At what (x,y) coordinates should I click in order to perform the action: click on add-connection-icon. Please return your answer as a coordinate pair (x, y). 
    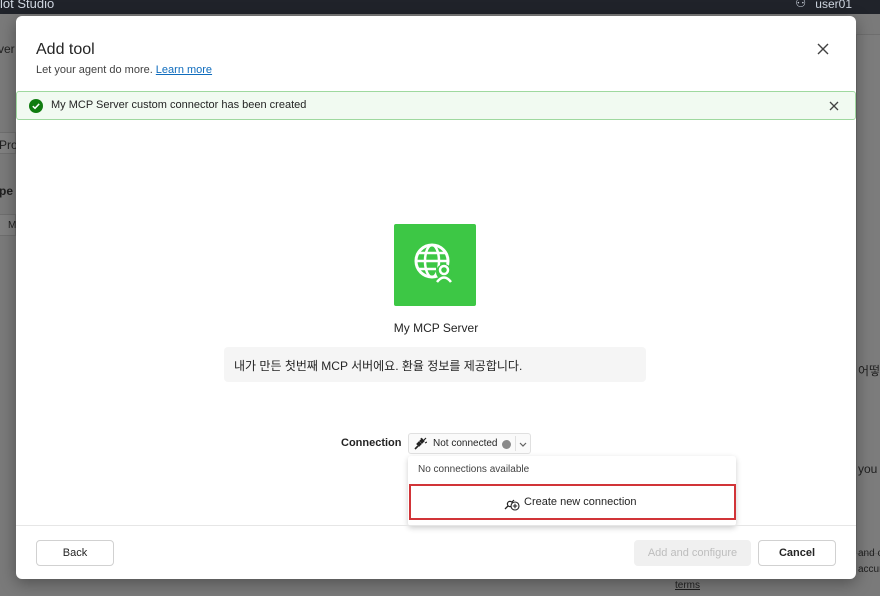
    Looking at the image, I should click on (512, 505).